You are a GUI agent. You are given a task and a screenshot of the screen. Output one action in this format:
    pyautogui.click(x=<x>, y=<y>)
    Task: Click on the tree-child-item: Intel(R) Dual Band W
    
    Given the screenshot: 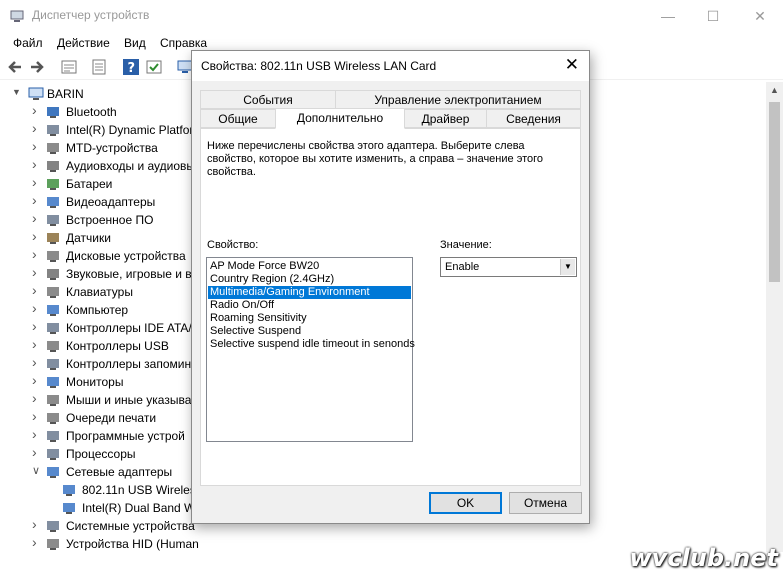 What is the action you would take?
    pyautogui.click(x=100, y=508)
    